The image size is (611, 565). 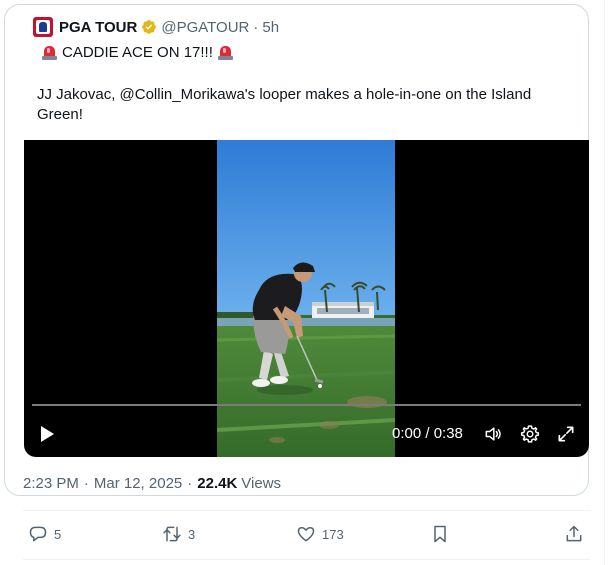 What do you see at coordinates (604, 282) in the screenshot?
I see `timeline-border` at bounding box center [604, 282].